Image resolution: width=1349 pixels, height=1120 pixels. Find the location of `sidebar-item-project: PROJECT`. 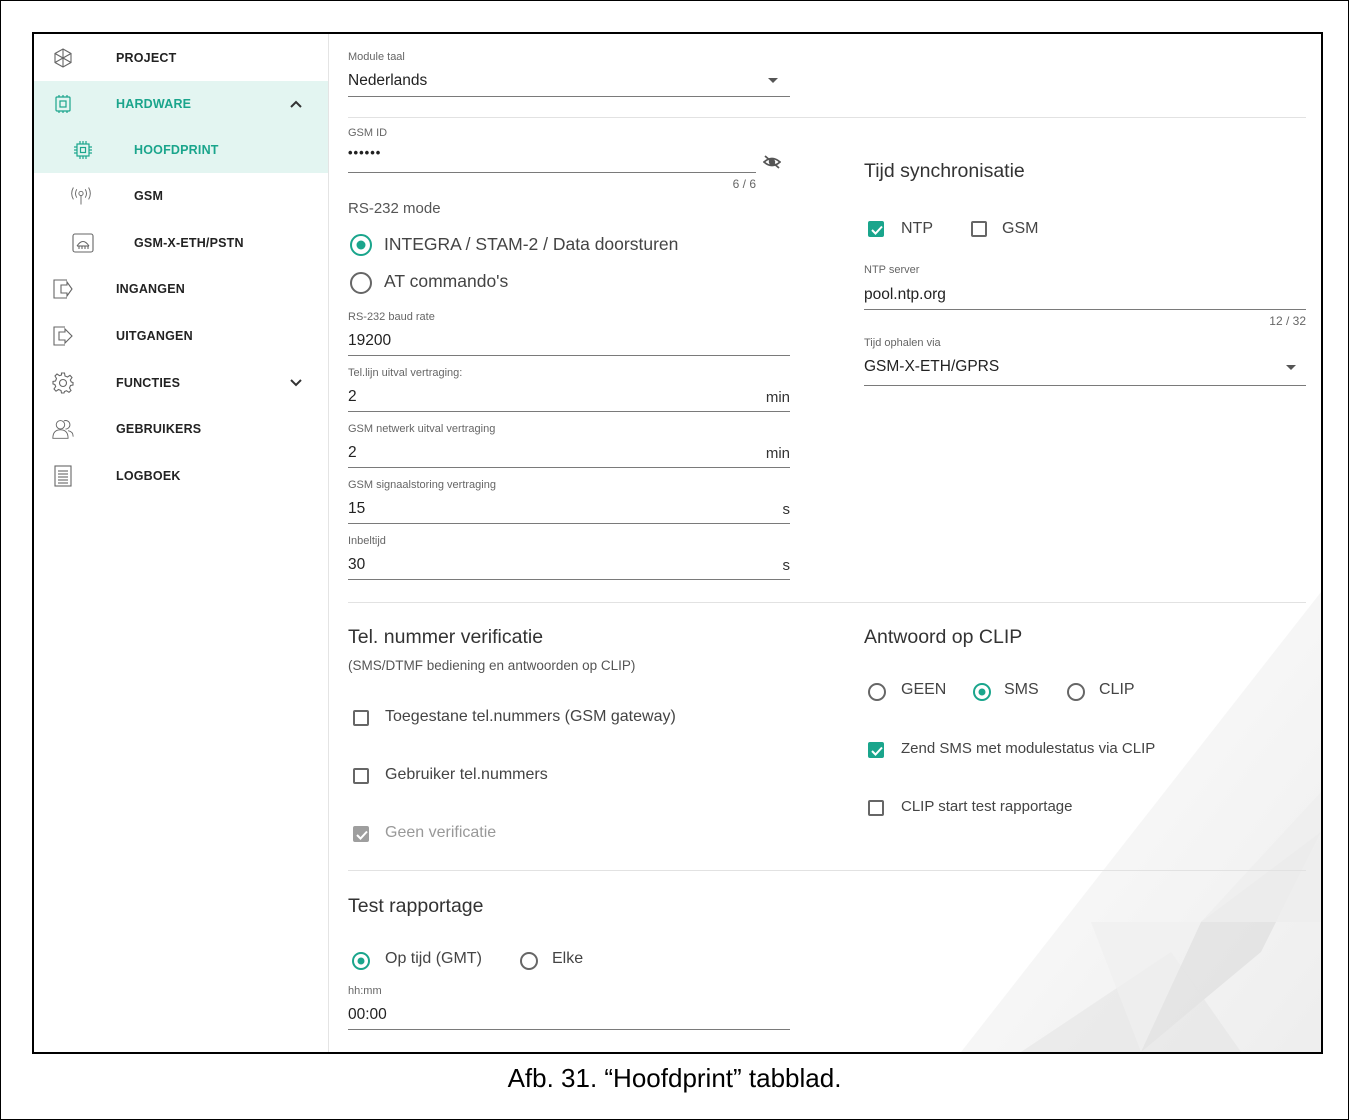

sidebar-item-project: PROJECT is located at coordinates (181, 58).